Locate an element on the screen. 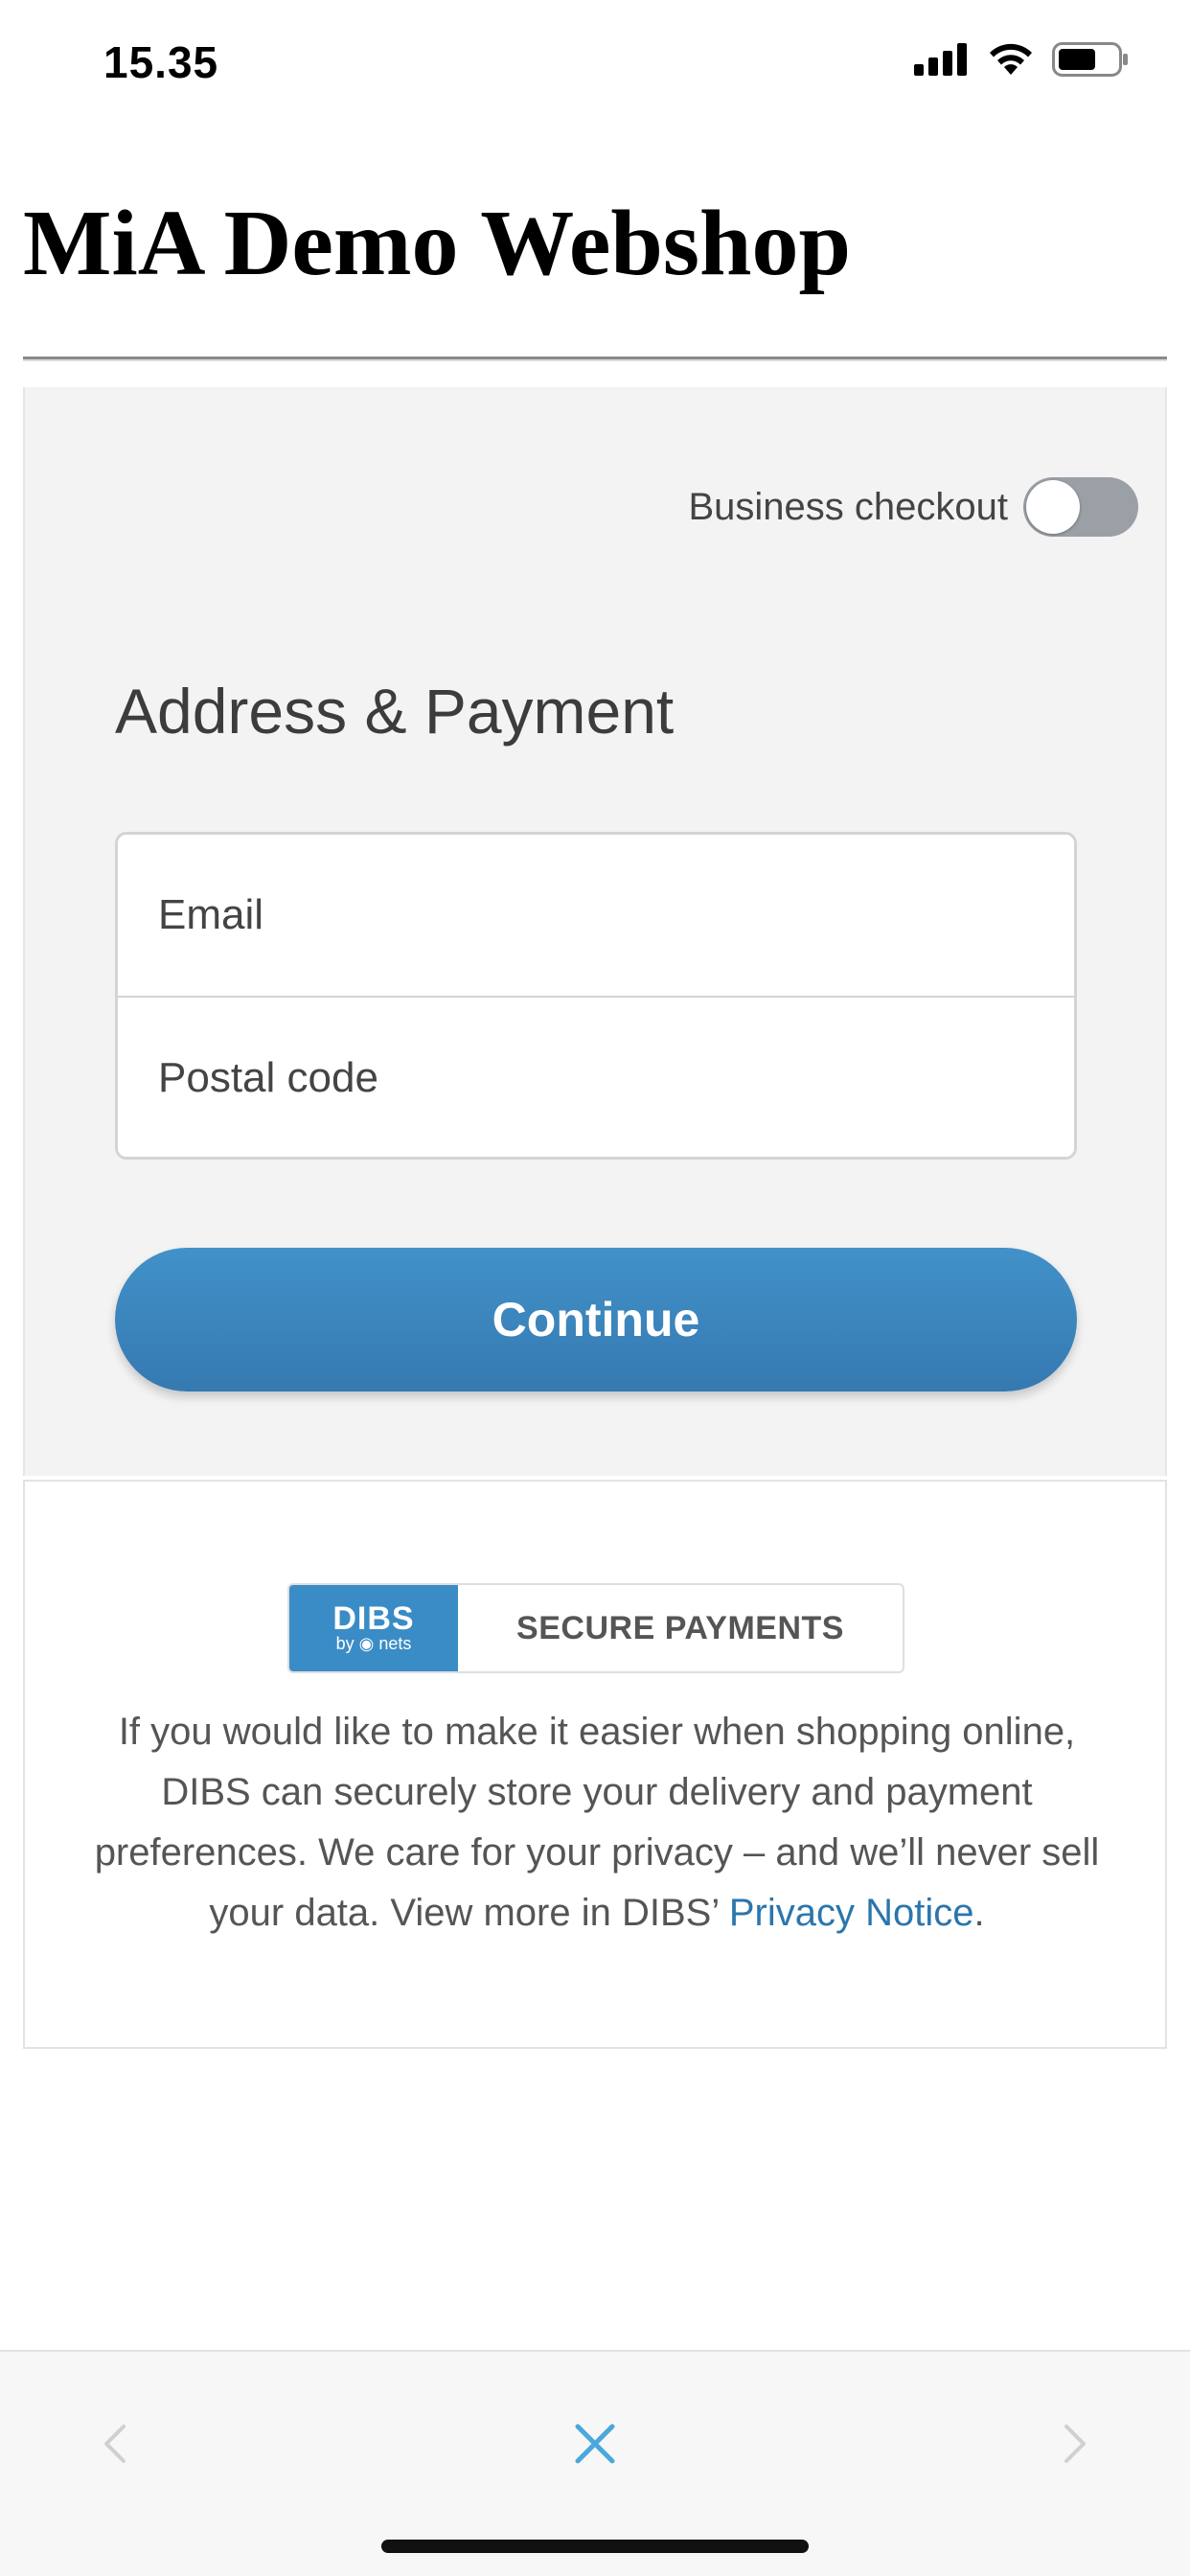 The height and width of the screenshot is (2576, 1190). battery-icon is located at coordinates (1090, 59).